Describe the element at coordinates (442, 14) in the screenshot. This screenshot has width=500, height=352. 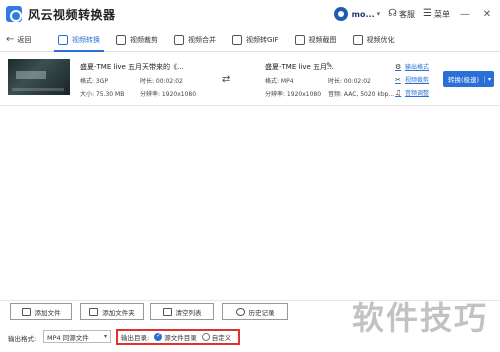
I see `menu-label: 菜单` at that location.